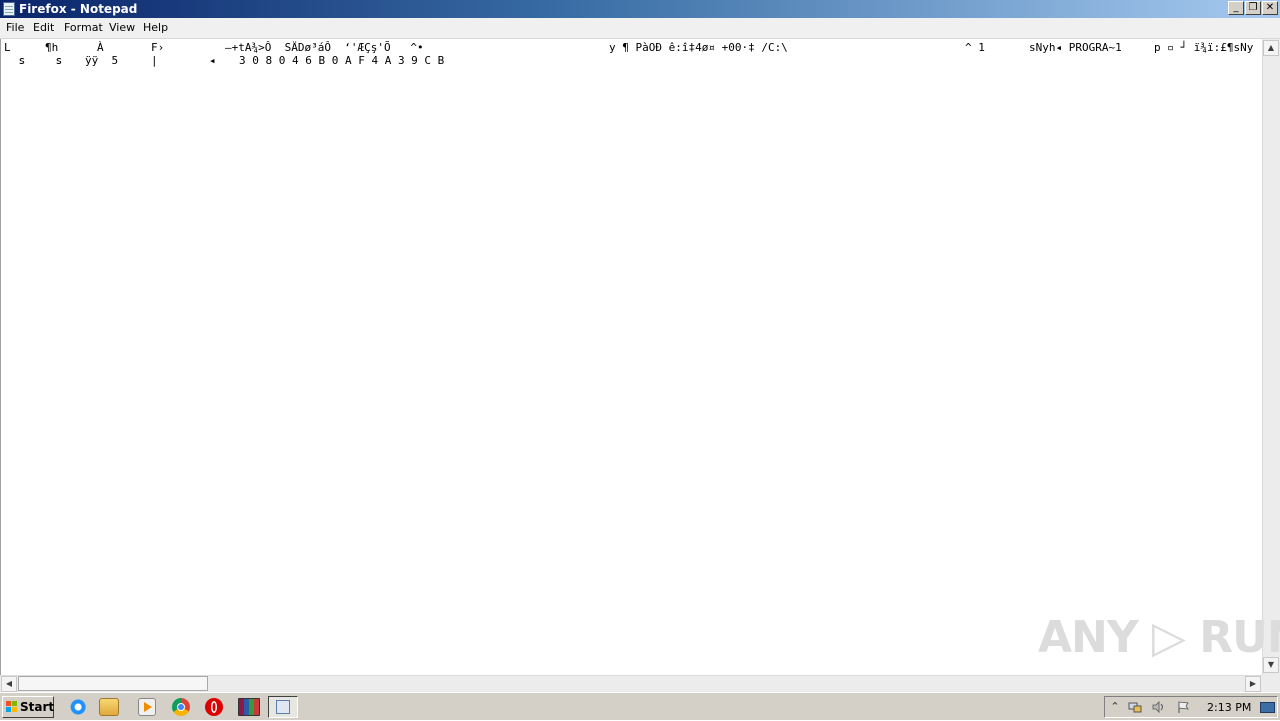  Describe the element at coordinates (37, 707) in the screenshot. I see `start-label: Start` at that location.